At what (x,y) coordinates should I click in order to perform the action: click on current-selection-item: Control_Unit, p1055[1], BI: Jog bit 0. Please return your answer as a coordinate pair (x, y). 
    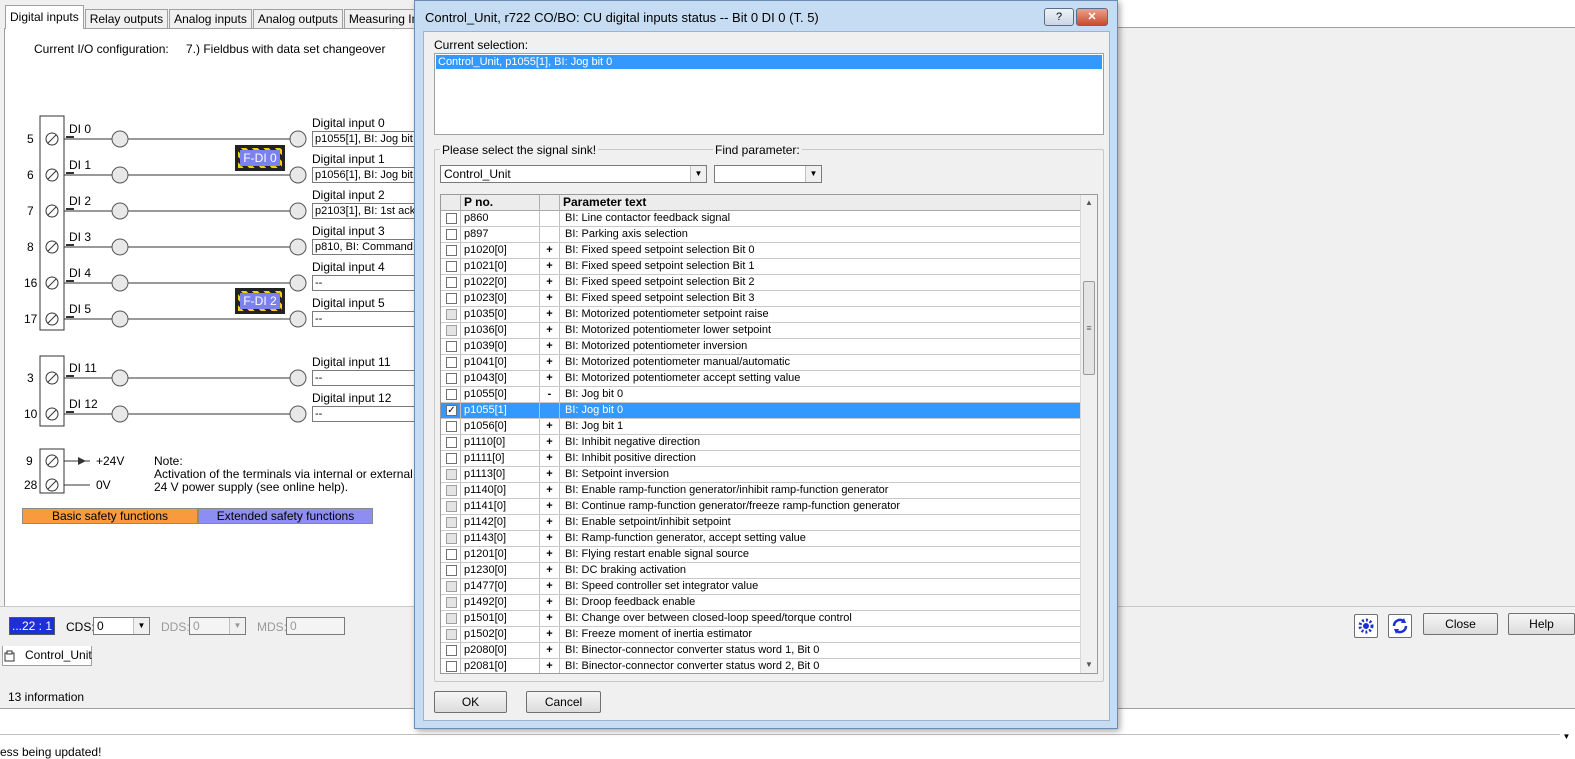
    Looking at the image, I should click on (769, 62).